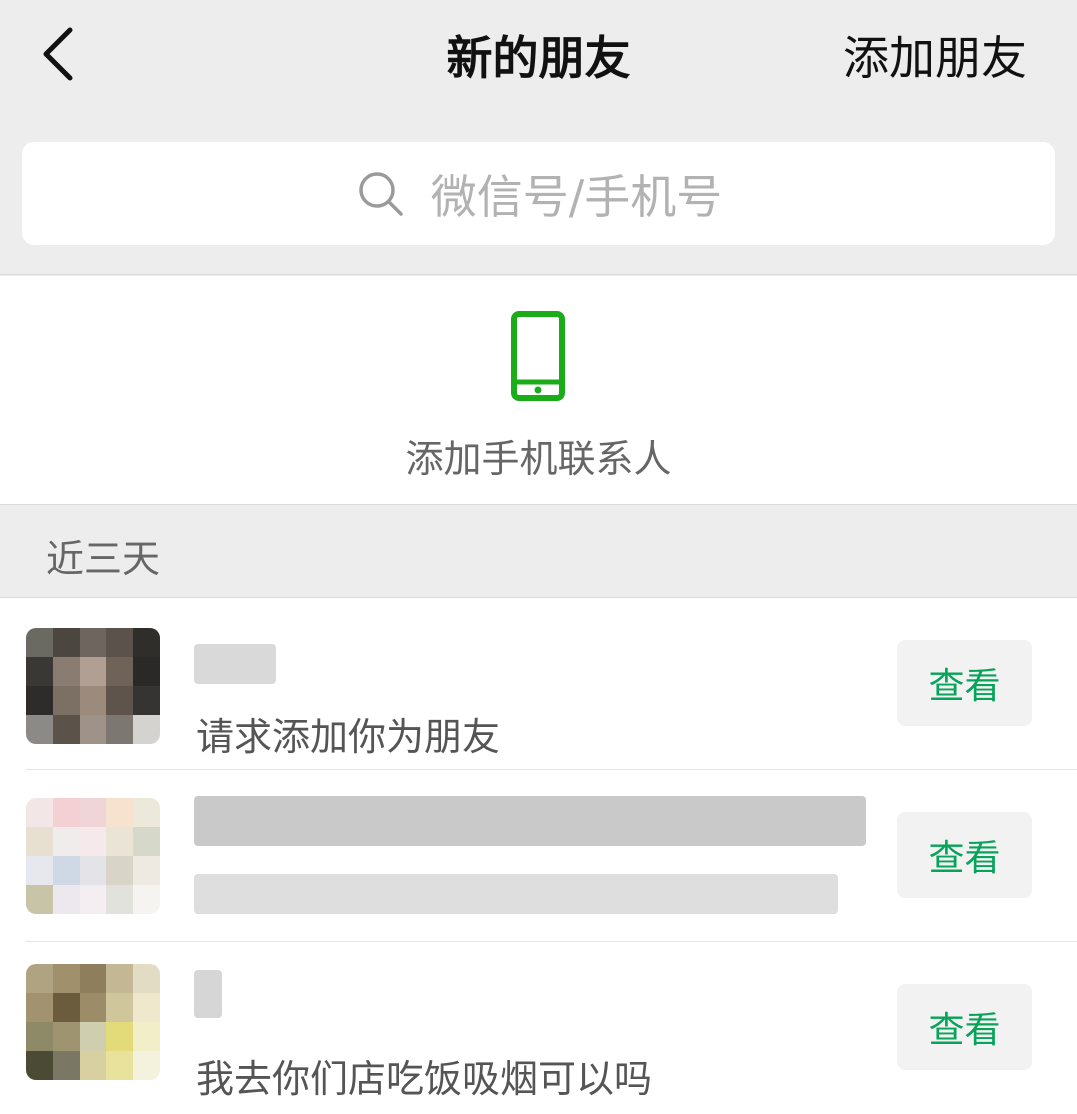 This screenshot has height=1114, width=1077. What do you see at coordinates (424, 1079) in the screenshot?
I see `request-message: 我去你们店吃饭吸烟可以吗` at bounding box center [424, 1079].